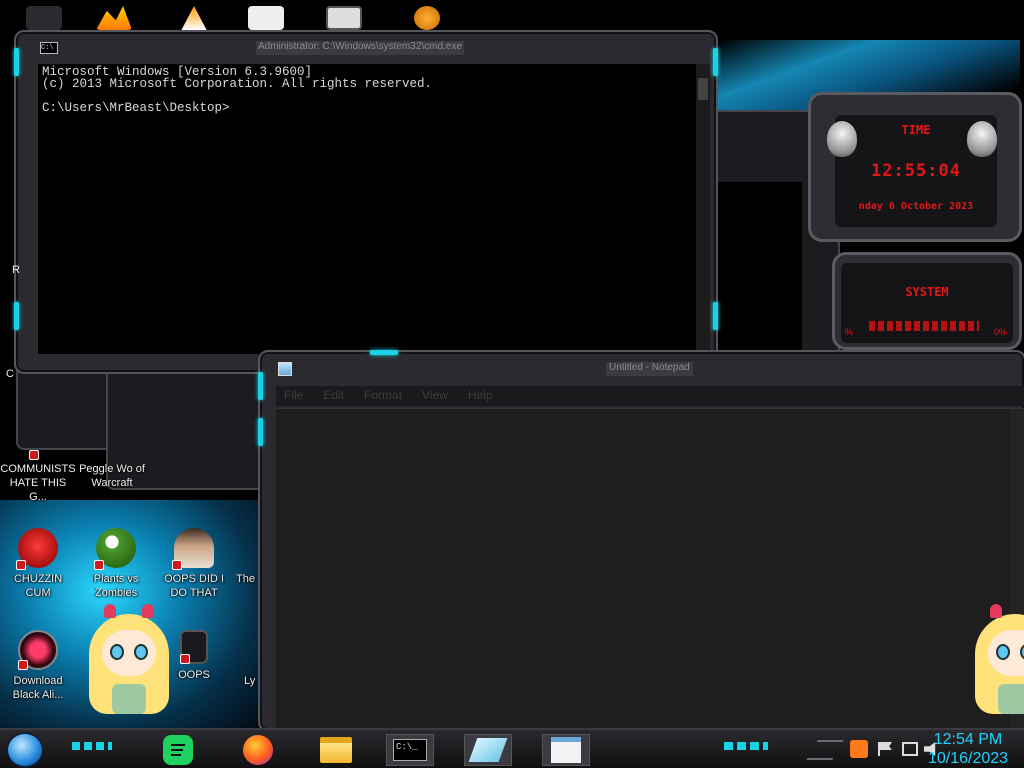 The image size is (1024, 768). What do you see at coordinates (1000, 332) in the screenshot?
I see `system-gadget-ram: 0%` at bounding box center [1000, 332].